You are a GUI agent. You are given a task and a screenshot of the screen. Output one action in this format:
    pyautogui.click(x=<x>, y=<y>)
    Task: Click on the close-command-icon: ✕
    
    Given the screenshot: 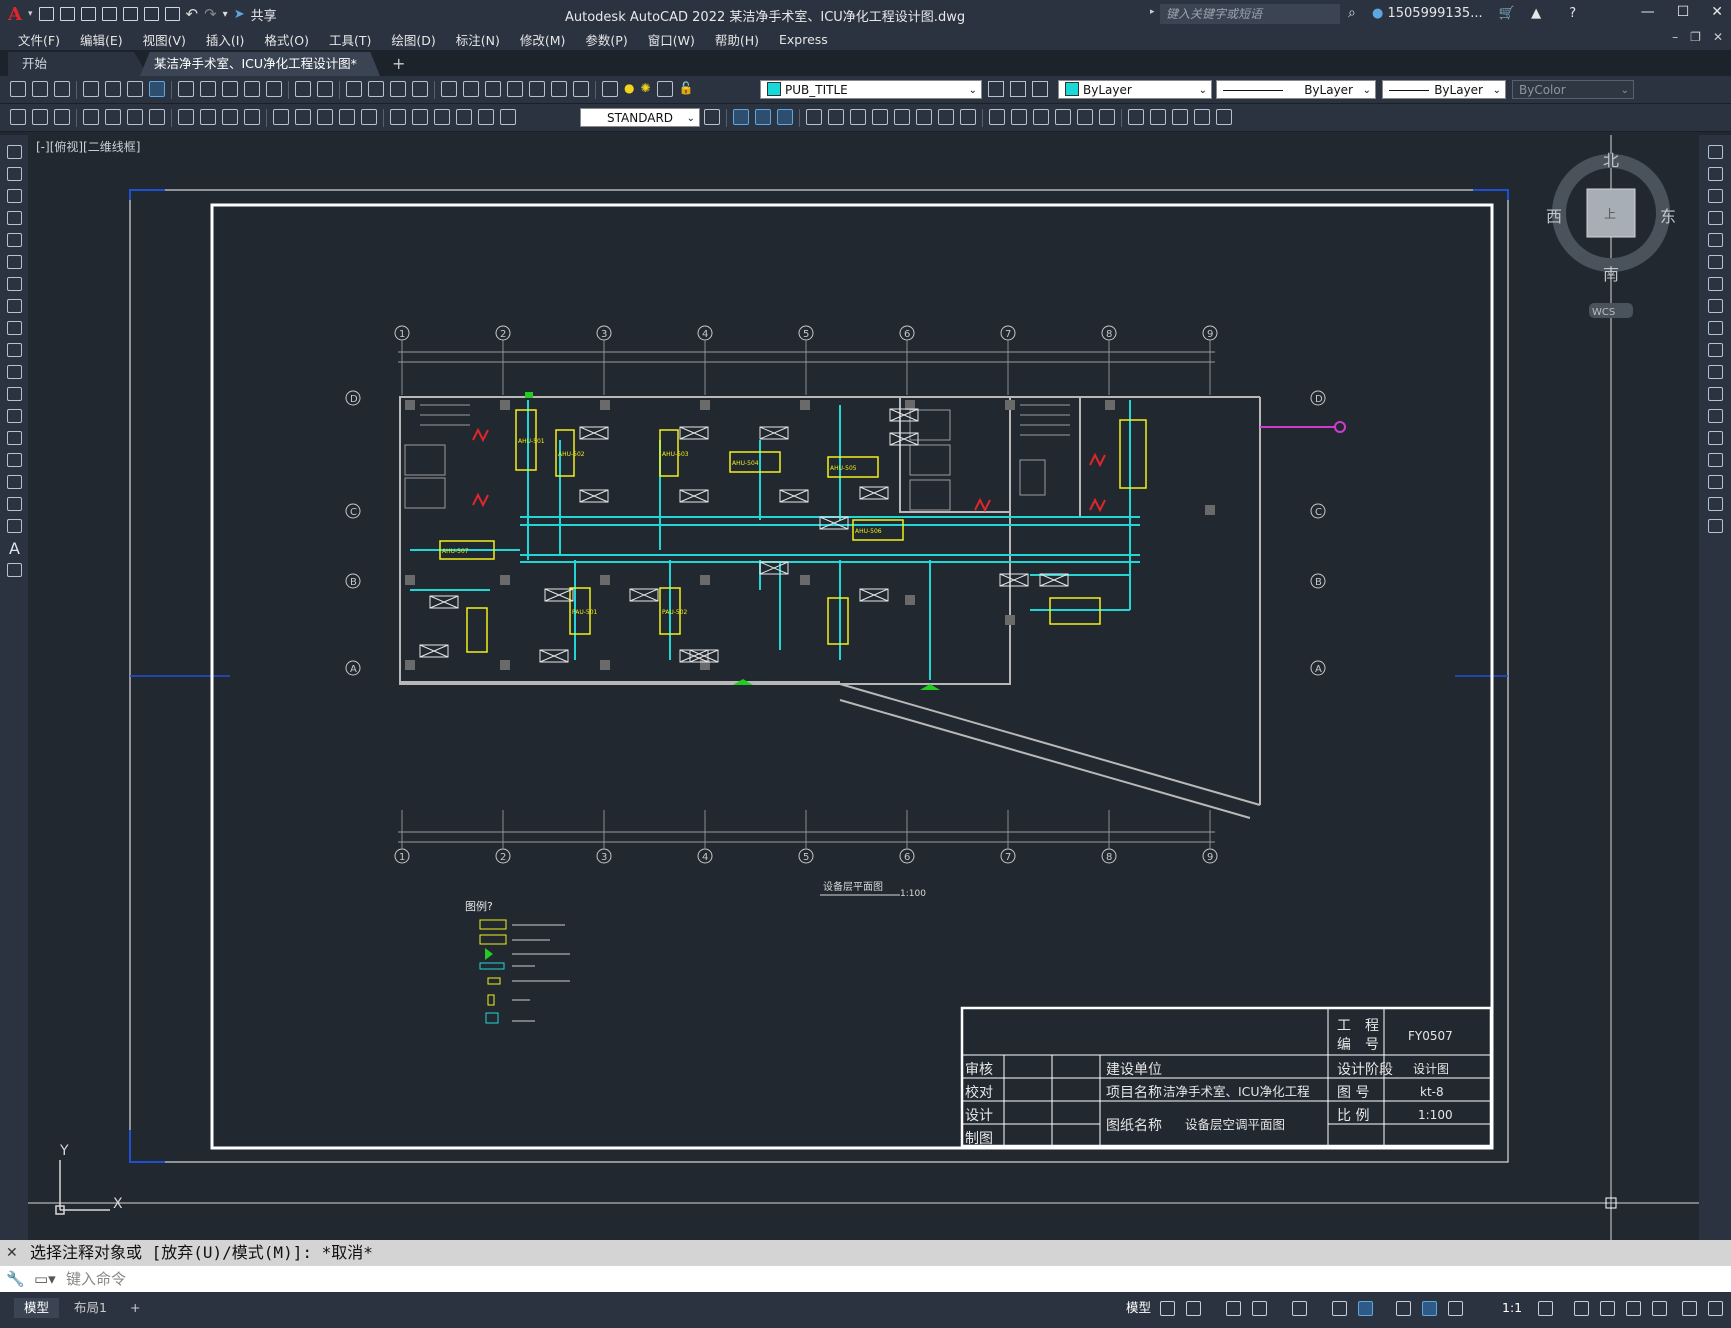 What is the action you would take?
    pyautogui.click(x=12, y=1253)
    